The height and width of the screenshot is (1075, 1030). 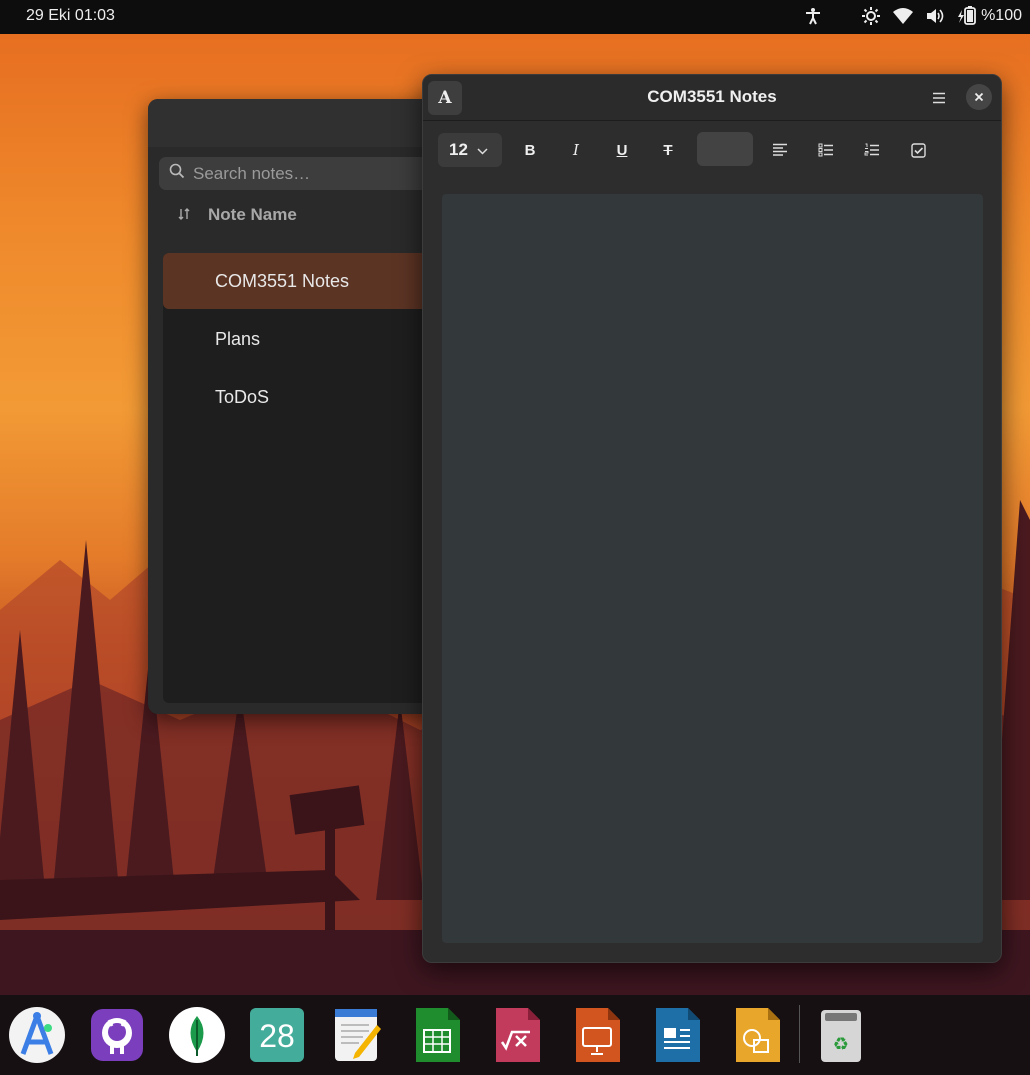 I want to click on window-title: COM3551 Notes, so click(x=712, y=96).